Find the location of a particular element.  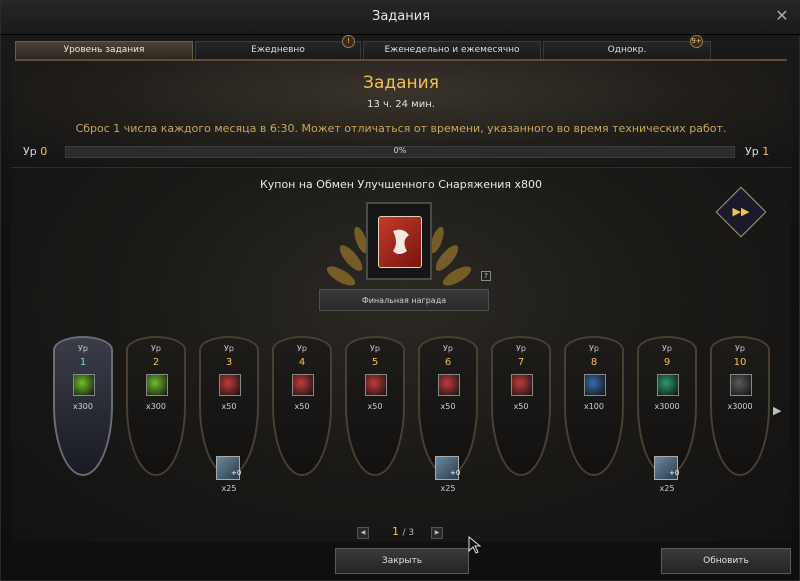

level-number: 8 is located at coordinates (594, 362).